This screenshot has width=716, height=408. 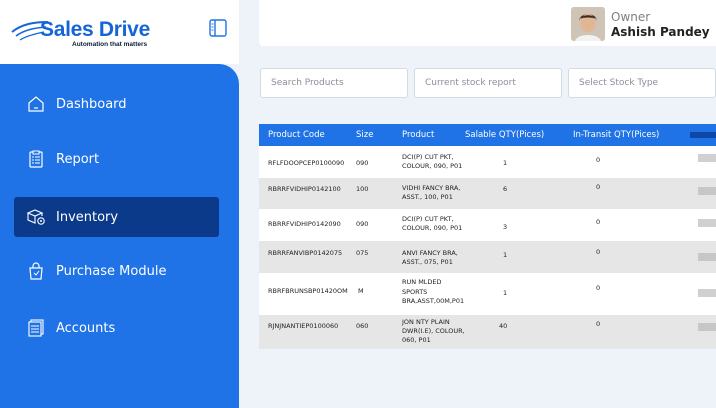 I want to click on sidebar-item-label: Accounts, so click(x=86, y=328).